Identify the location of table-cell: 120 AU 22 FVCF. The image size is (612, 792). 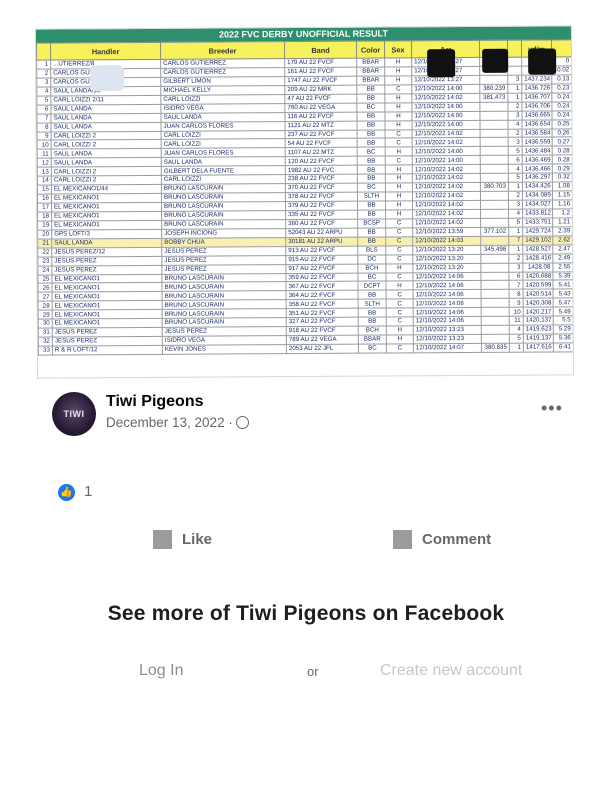
(321, 161).